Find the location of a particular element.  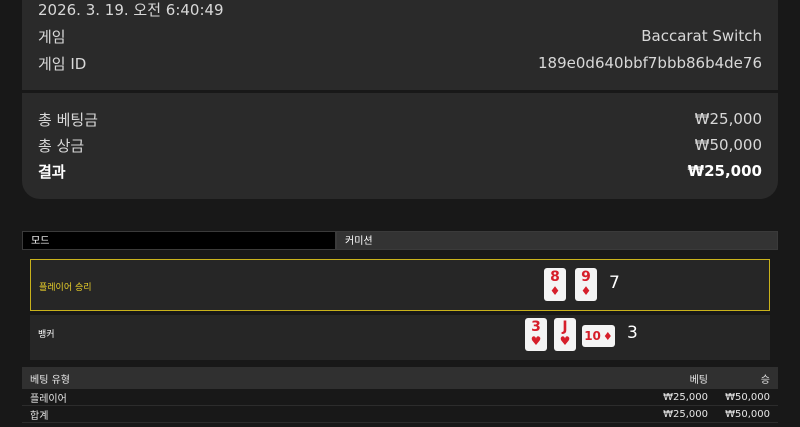

banker-card-2: J ♥ is located at coordinates (565, 334).